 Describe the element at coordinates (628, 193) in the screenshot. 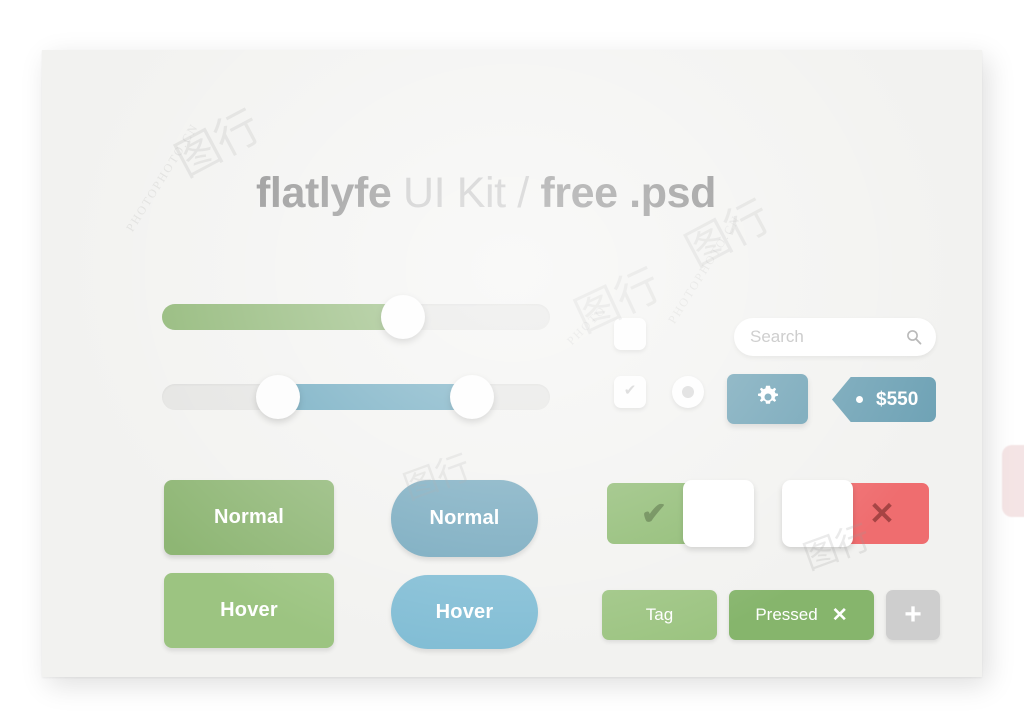

I see `title-suffix: free .psd` at that location.